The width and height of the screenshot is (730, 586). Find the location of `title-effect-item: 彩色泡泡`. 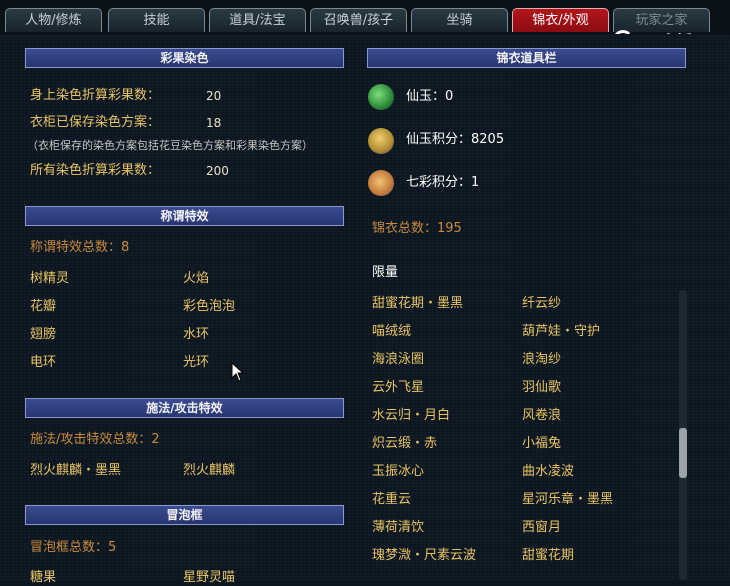

title-effect-item: 彩色泡泡 is located at coordinates (209, 307).